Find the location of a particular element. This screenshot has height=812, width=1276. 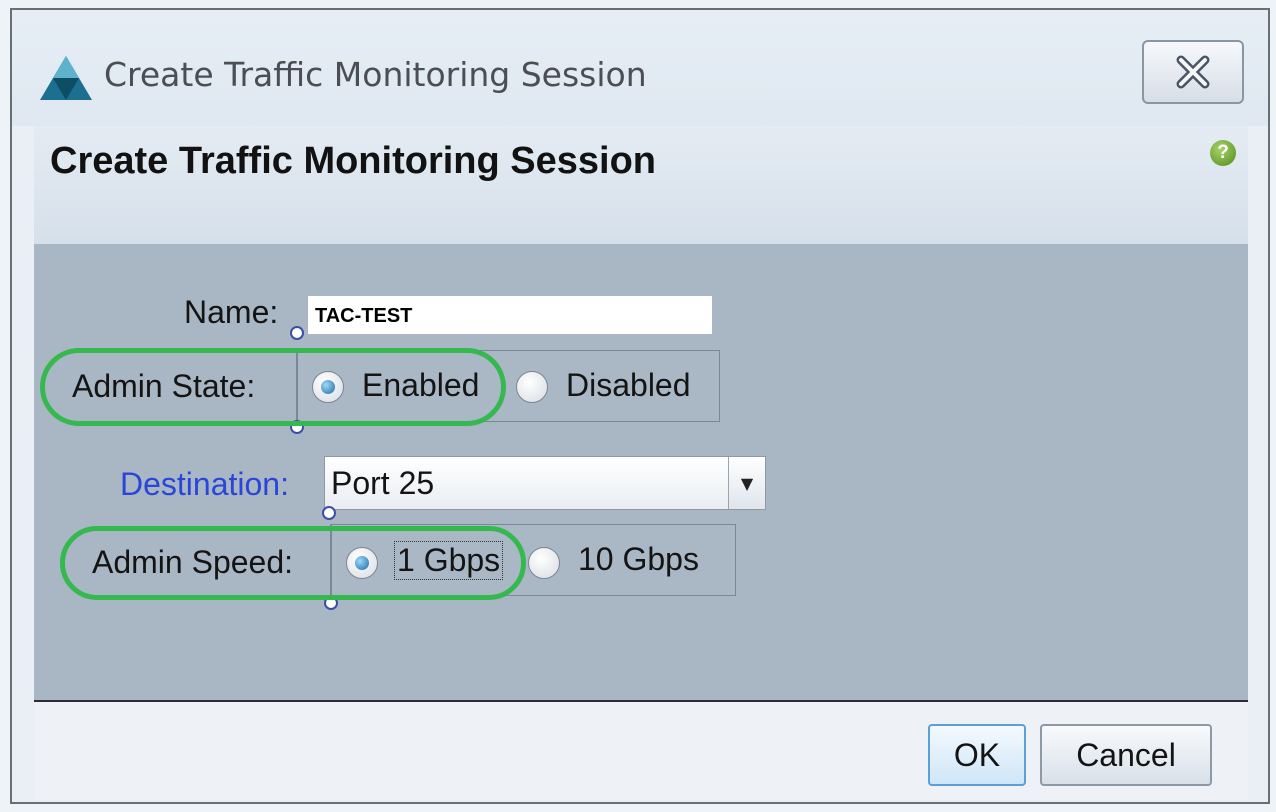

close-x-icon is located at coordinates (1193, 72).